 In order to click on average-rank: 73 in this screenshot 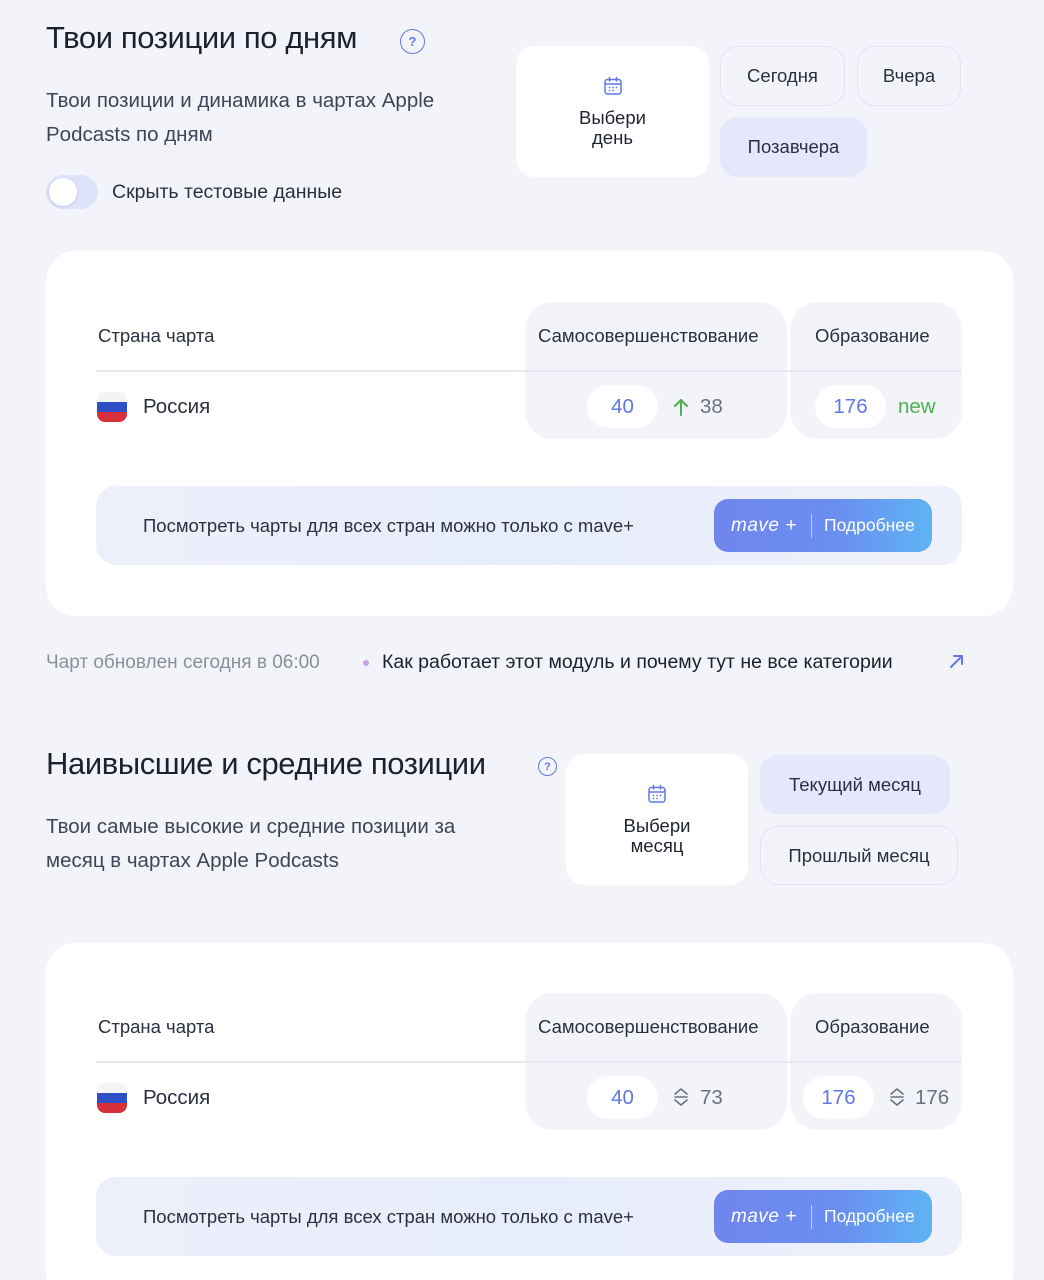, I will do `click(711, 1097)`.